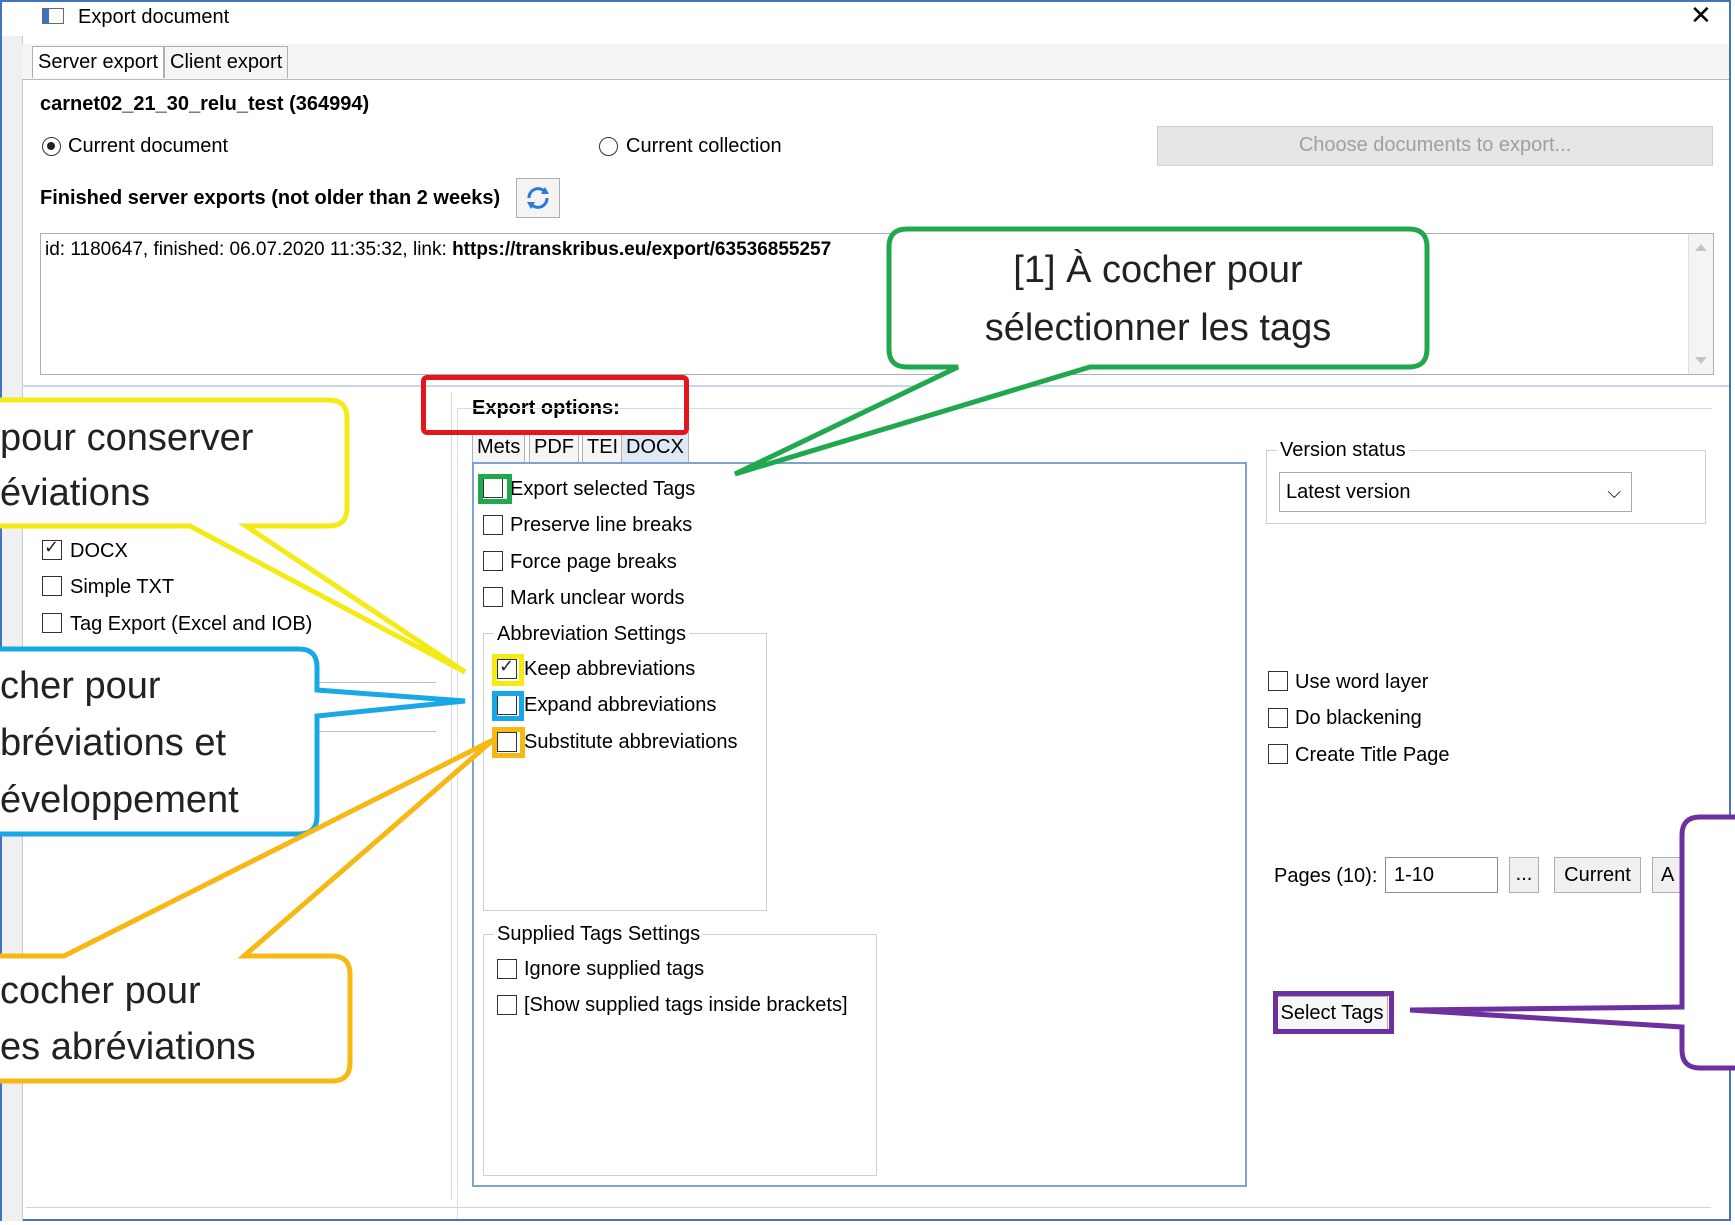 The width and height of the screenshot is (1735, 1225). What do you see at coordinates (100, 991) in the screenshot?
I see `callout-orange-line1: cocher pour` at bounding box center [100, 991].